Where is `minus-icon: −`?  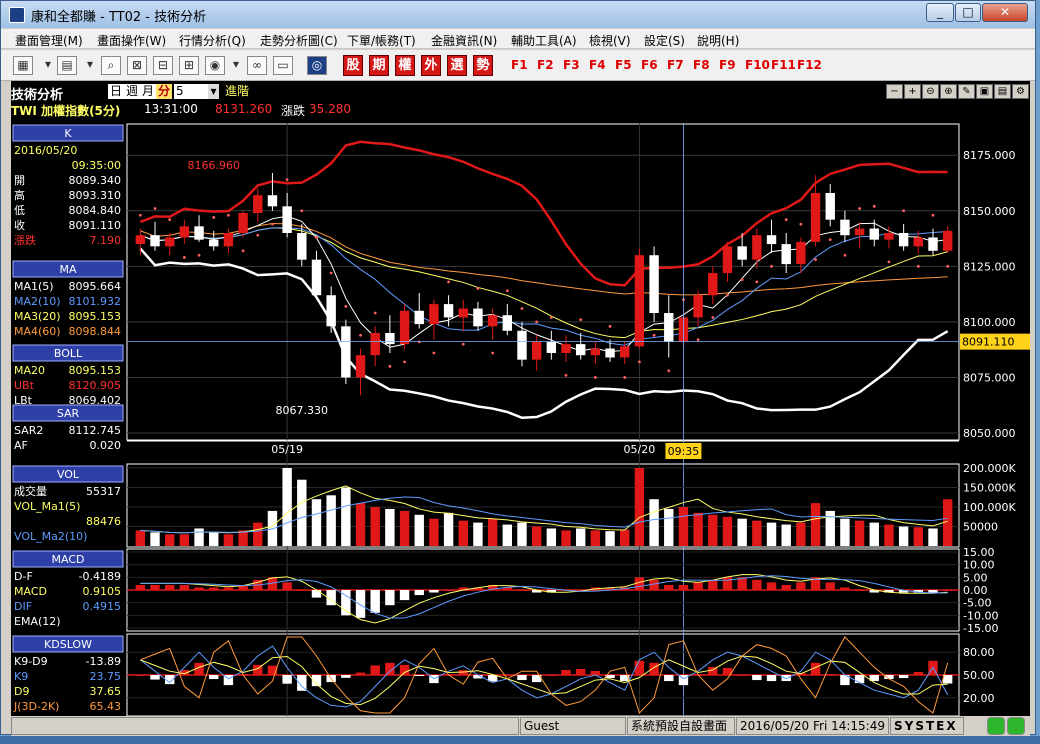 minus-icon: − is located at coordinates (894, 91).